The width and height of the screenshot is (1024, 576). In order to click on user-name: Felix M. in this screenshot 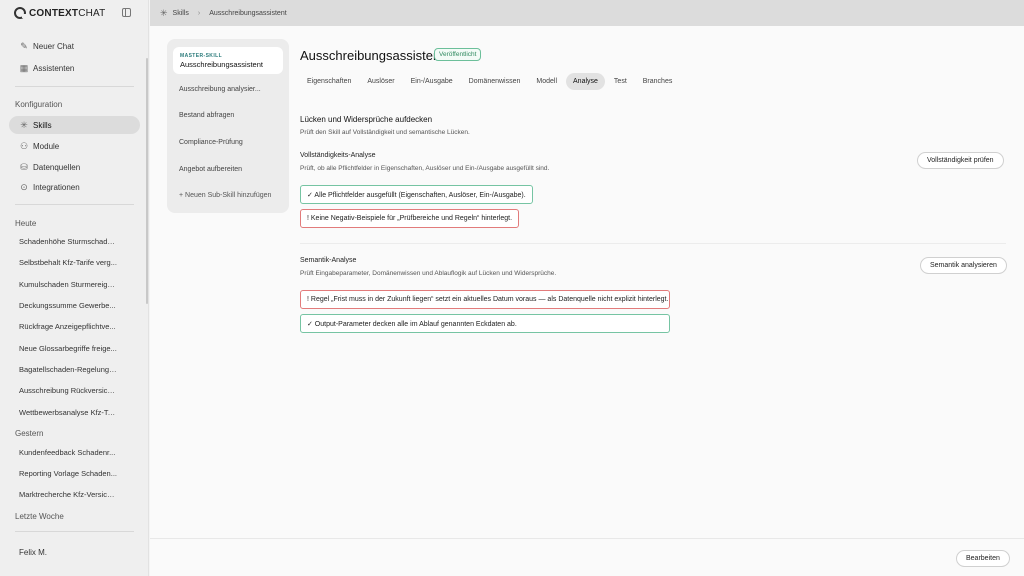, I will do `click(33, 552)`.